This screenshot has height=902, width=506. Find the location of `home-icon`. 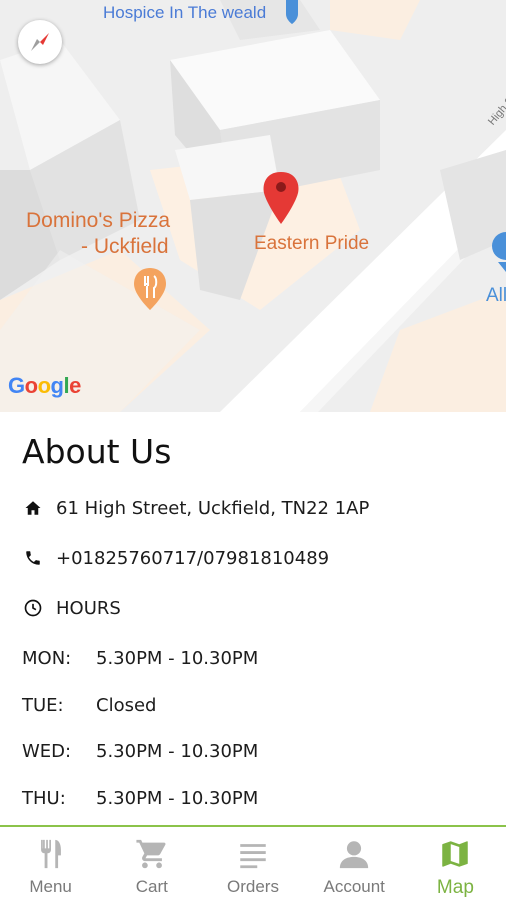

home-icon is located at coordinates (33, 508).